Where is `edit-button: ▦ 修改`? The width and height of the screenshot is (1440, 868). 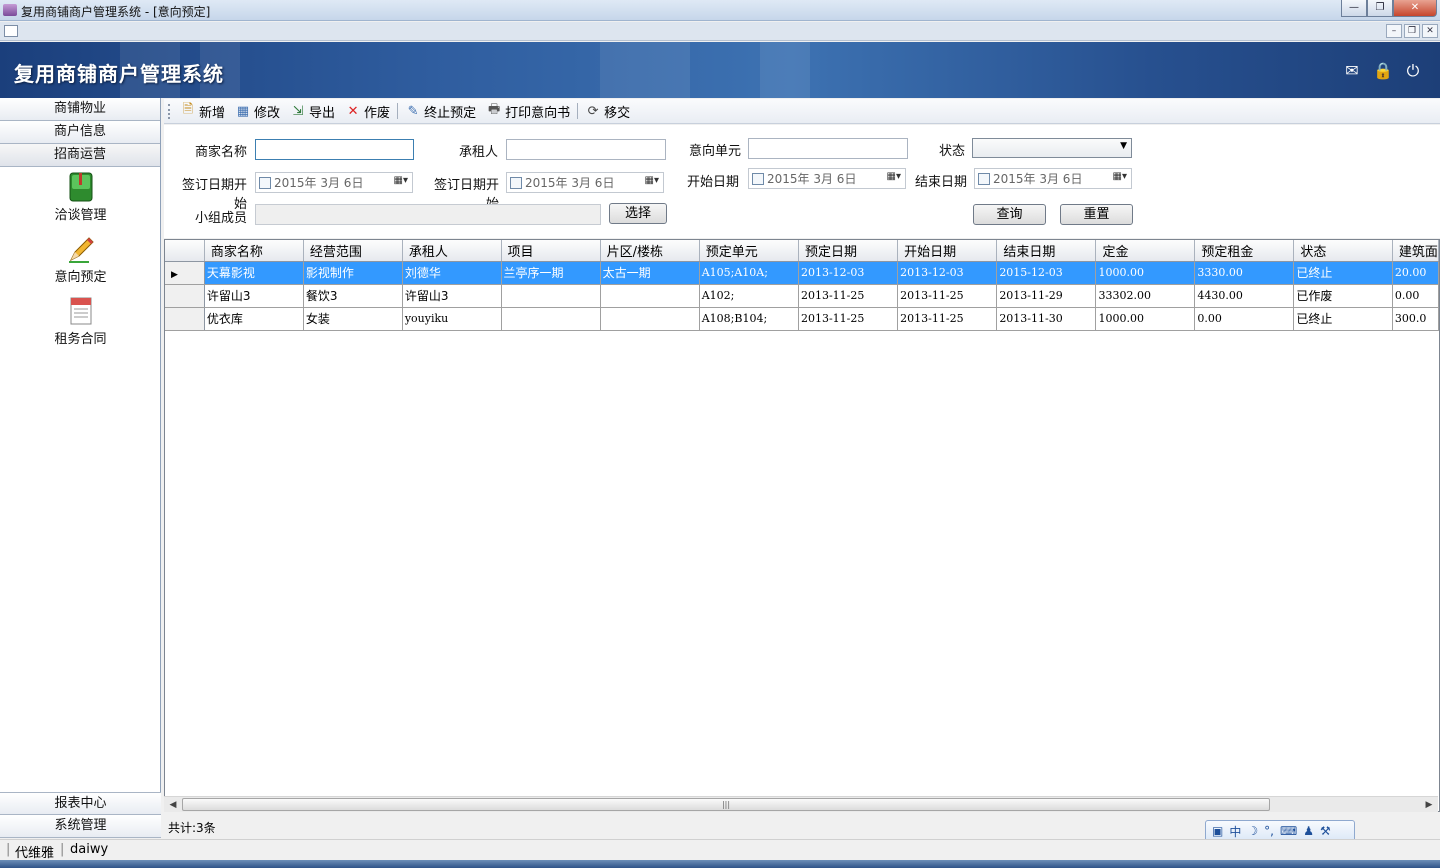
edit-button: ▦ 修改 is located at coordinates (257, 111).